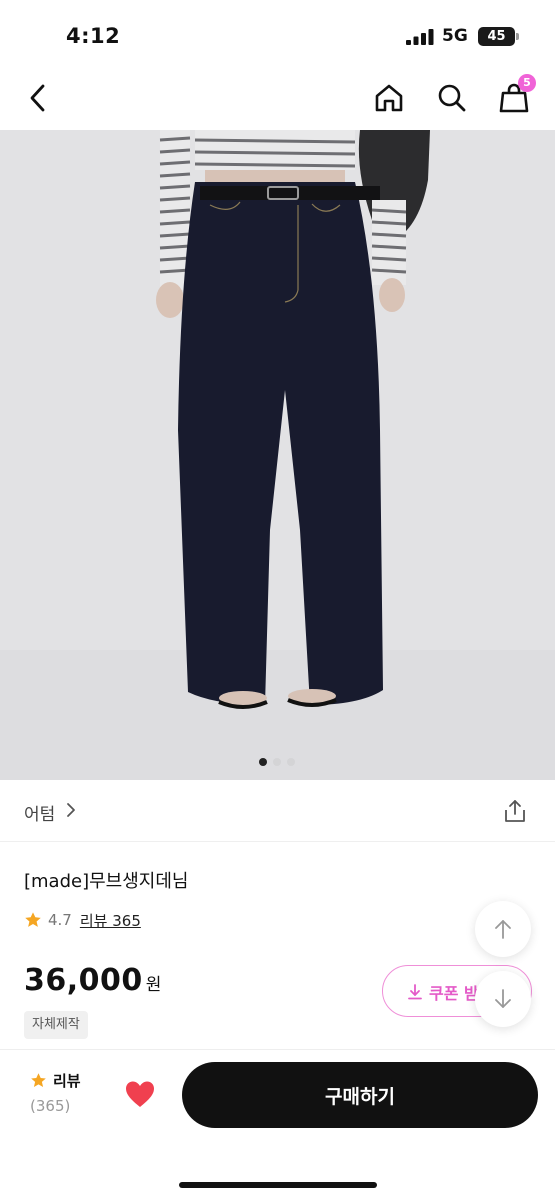 The width and height of the screenshot is (555, 1200). What do you see at coordinates (83, 980) in the screenshot?
I see `price: 36,000` at bounding box center [83, 980].